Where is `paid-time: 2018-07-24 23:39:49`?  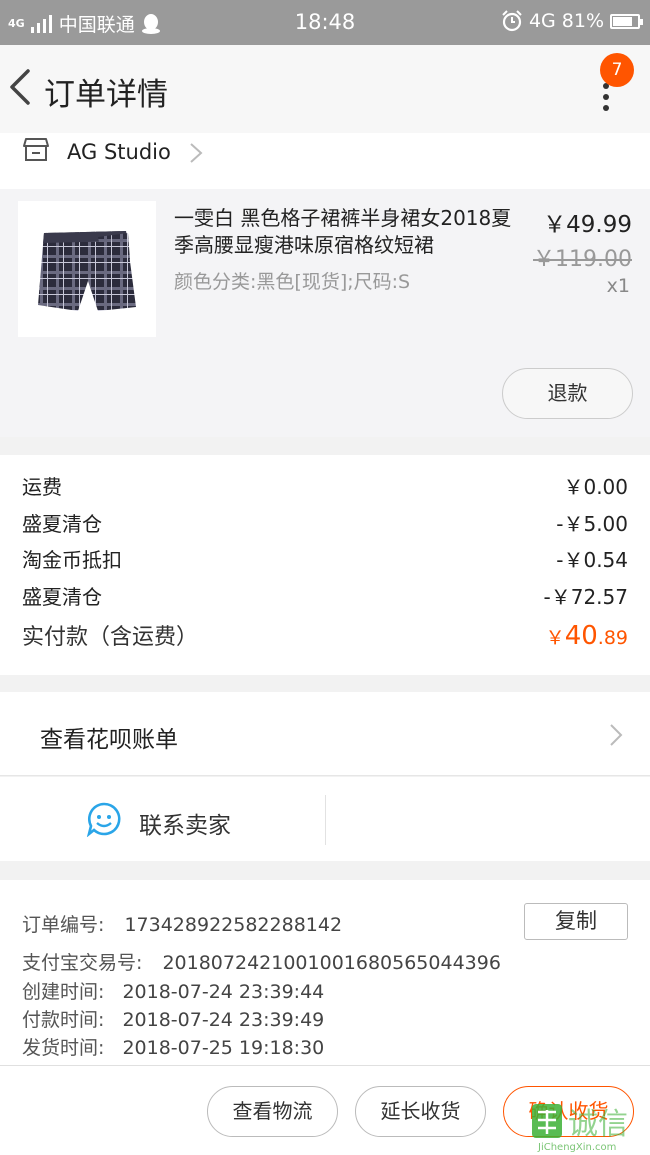
paid-time: 2018-07-24 23:39:49 is located at coordinates (223, 1020).